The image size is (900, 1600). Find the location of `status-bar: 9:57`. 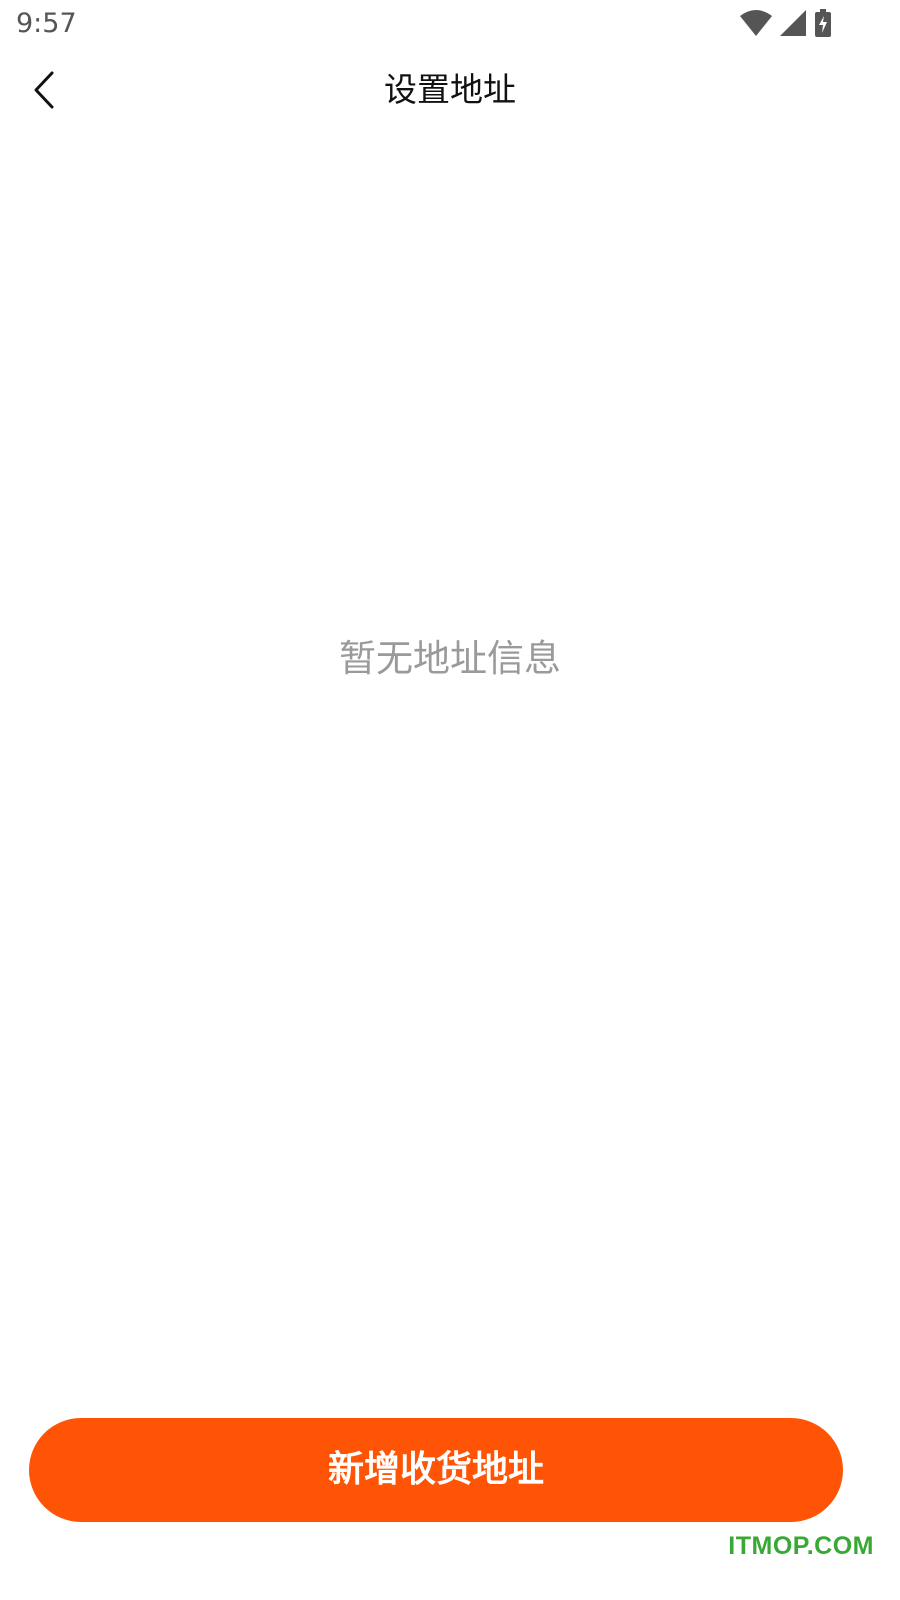

status-bar: 9:57 is located at coordinates (450, 25).